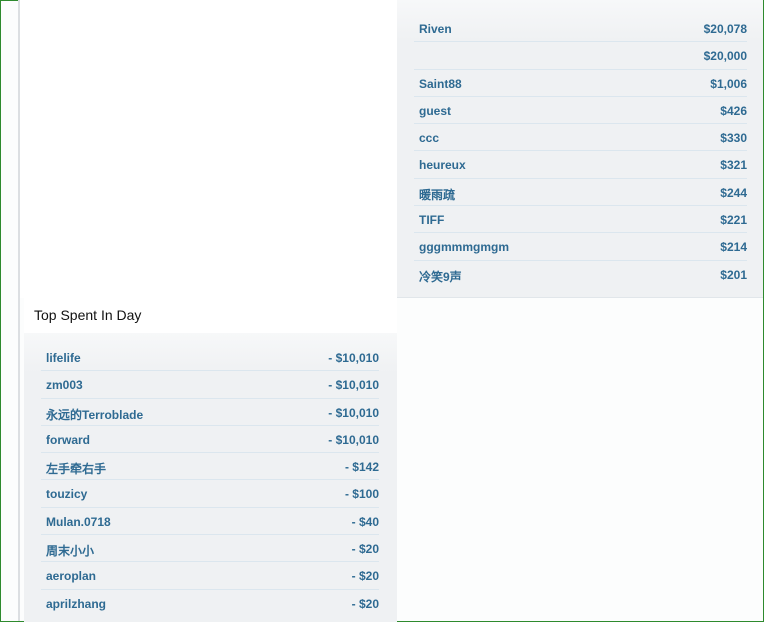 The width and height of the screenshot is (764, 622). What do you see at coordinates (66, 494) in the screenshot?
I see `player-name-link: touzicy` at bounding box center [66, 494].